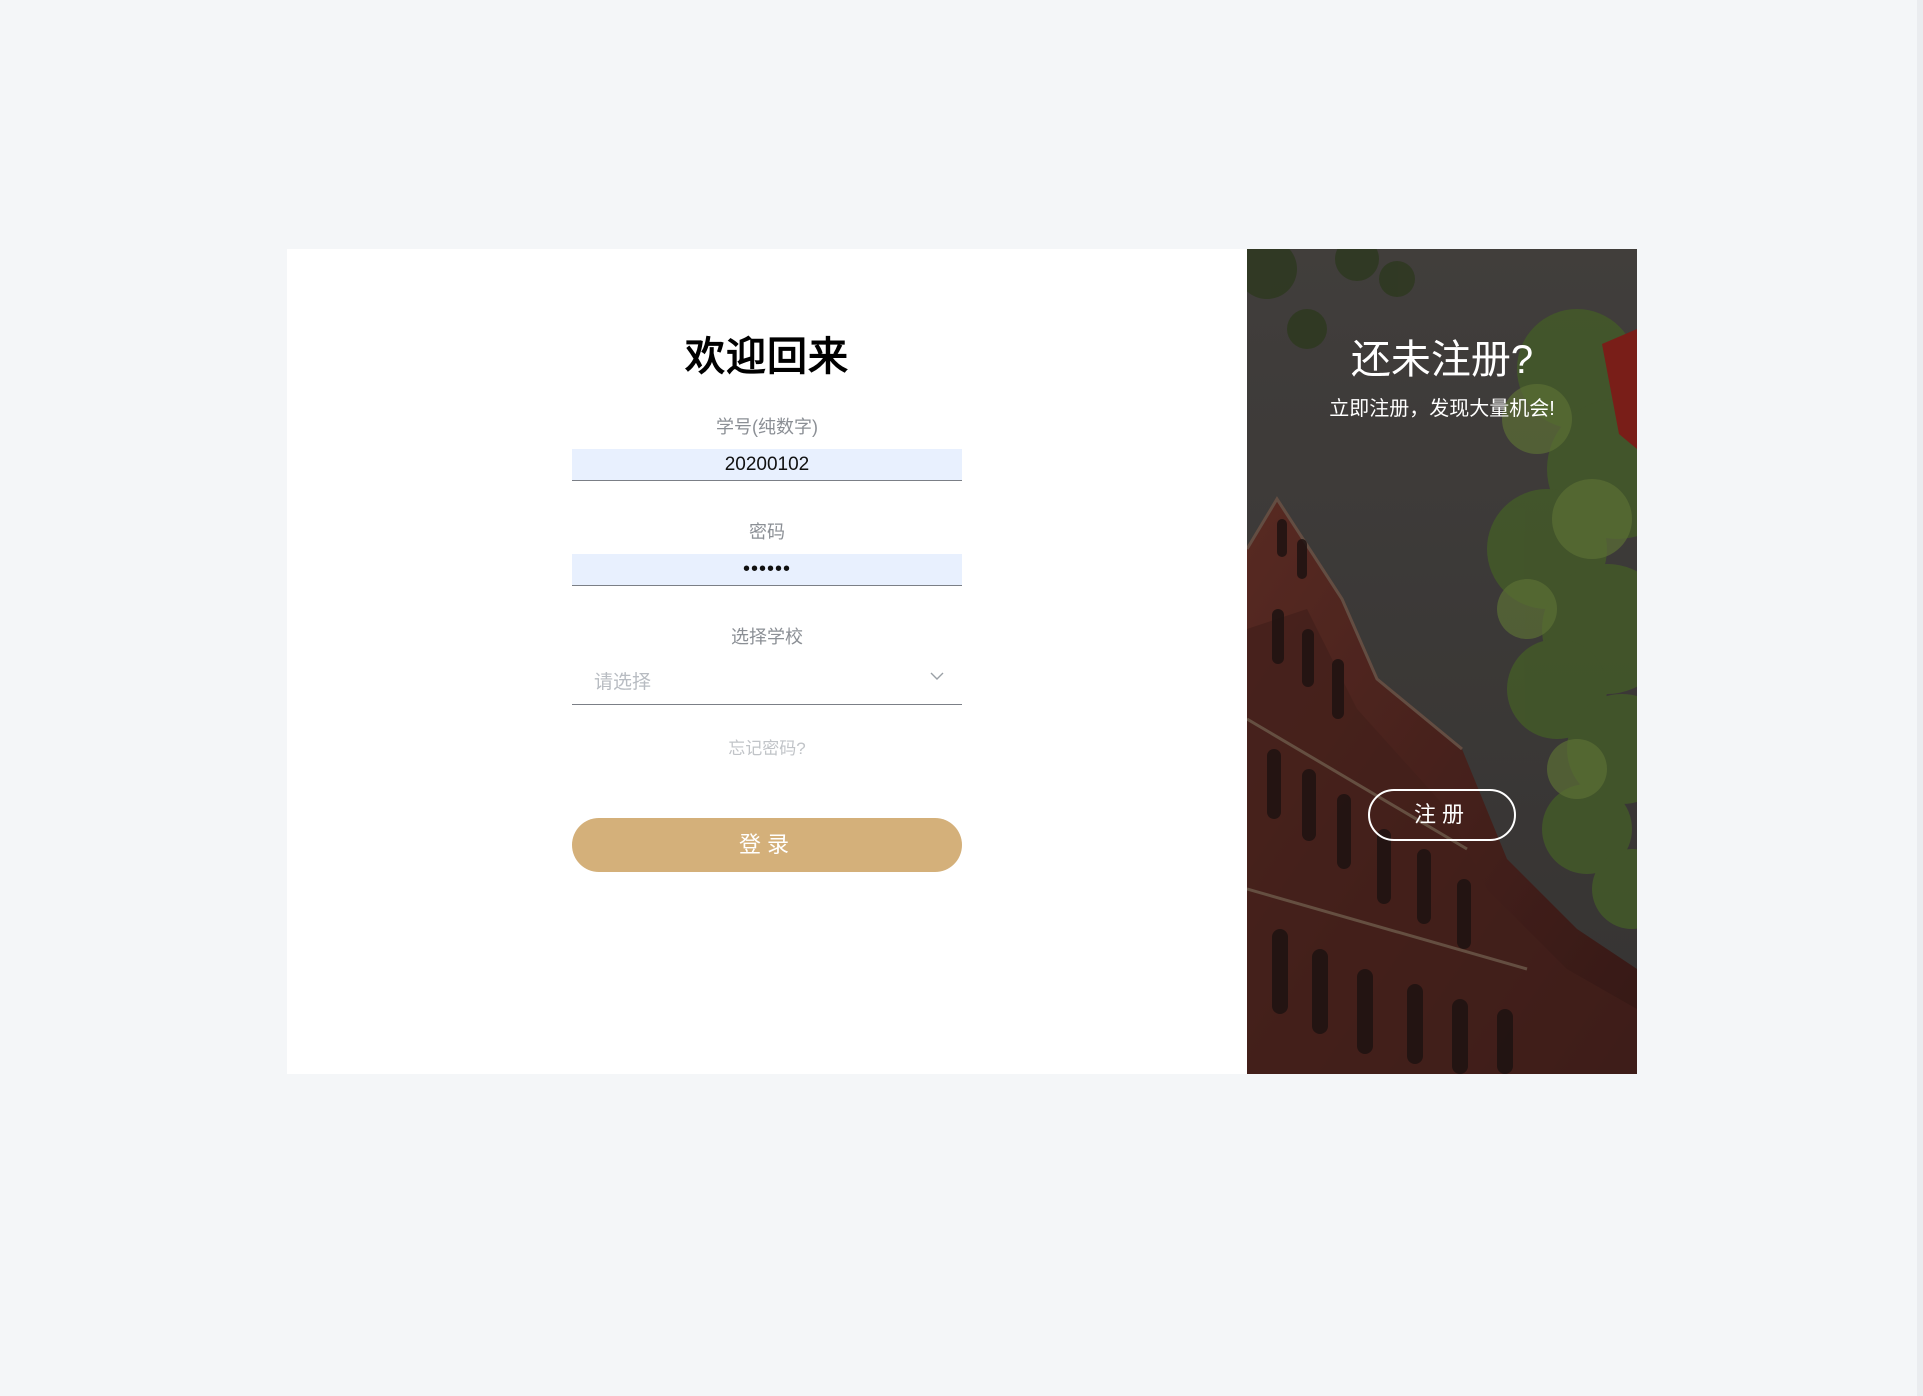 The width and height of the screenshot is (1923, 1396). What do you see at coordinates (767, 570) in the screenshot?
I see `password-input: ••••••` at bounding box center [767, 570].